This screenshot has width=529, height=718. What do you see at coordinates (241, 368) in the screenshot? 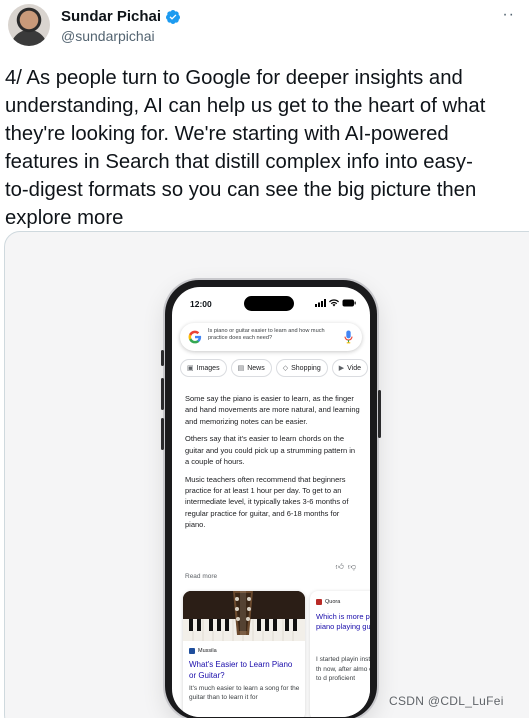
I see `news-icon: ▤` at bounding box center [241, 368].